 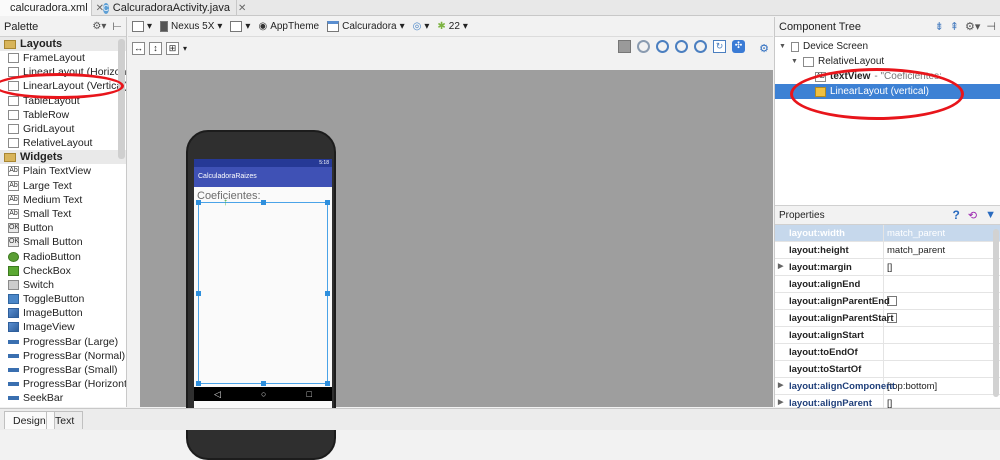 I want to click on palette-item-progressbar-large: ProgressBar (Large), so click(x=63, y=342).